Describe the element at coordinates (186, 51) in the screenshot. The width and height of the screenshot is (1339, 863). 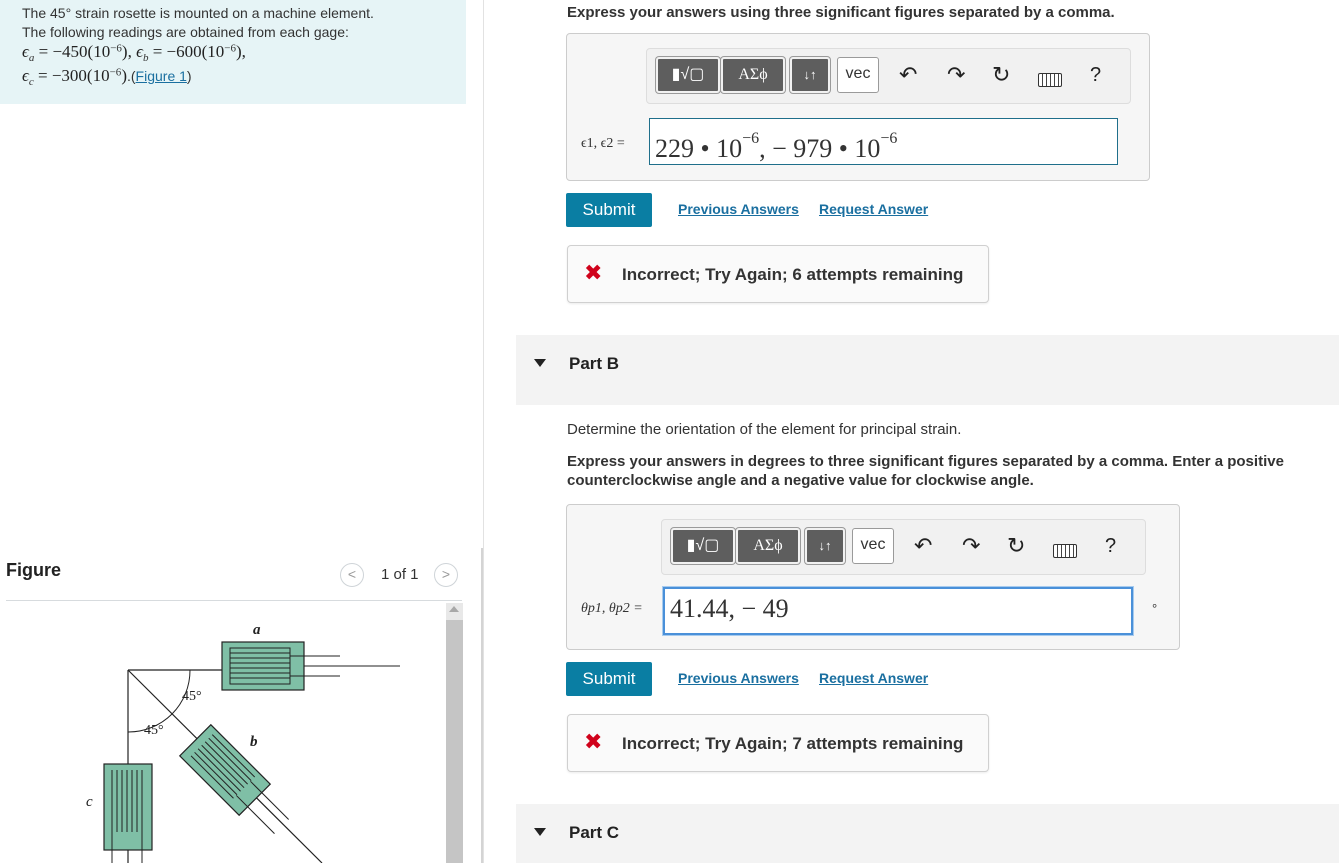
I see `eps-b-value: = −600(10` at that location.